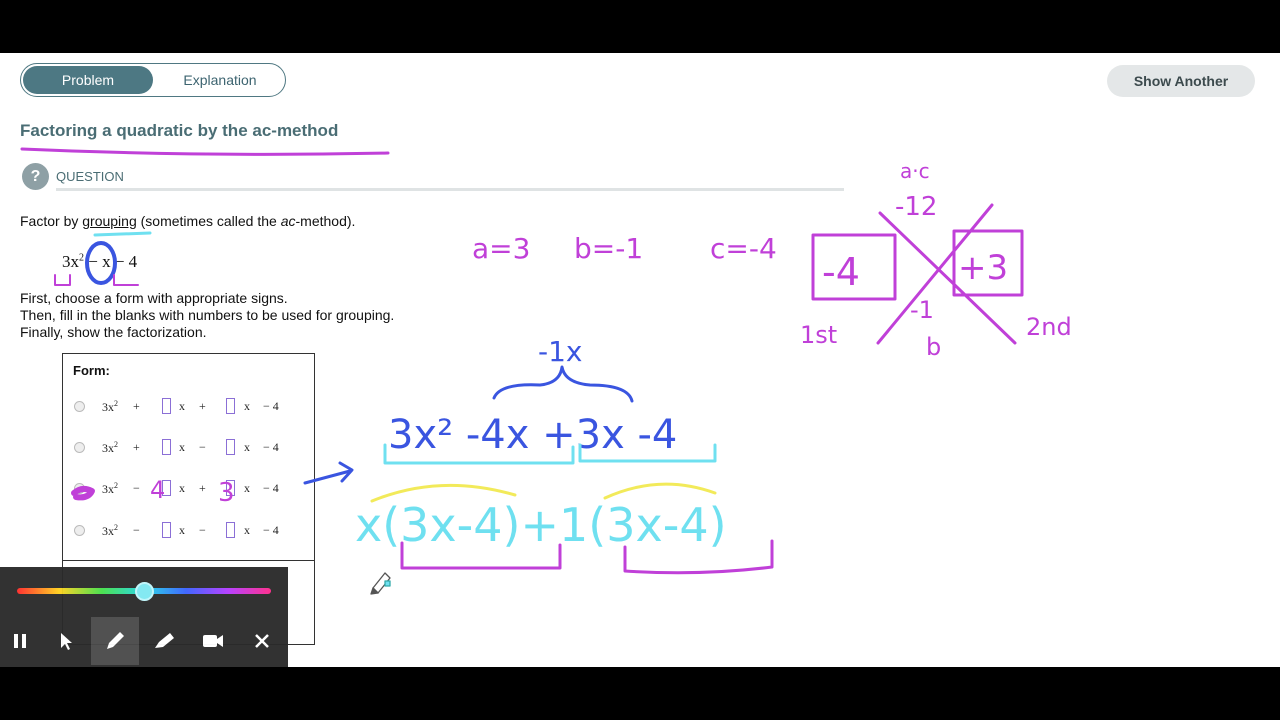  What do you see at coordinates (983, 268) in the screenshot?
I see `ink-box-right: +3` at bounding box center [983, 268].